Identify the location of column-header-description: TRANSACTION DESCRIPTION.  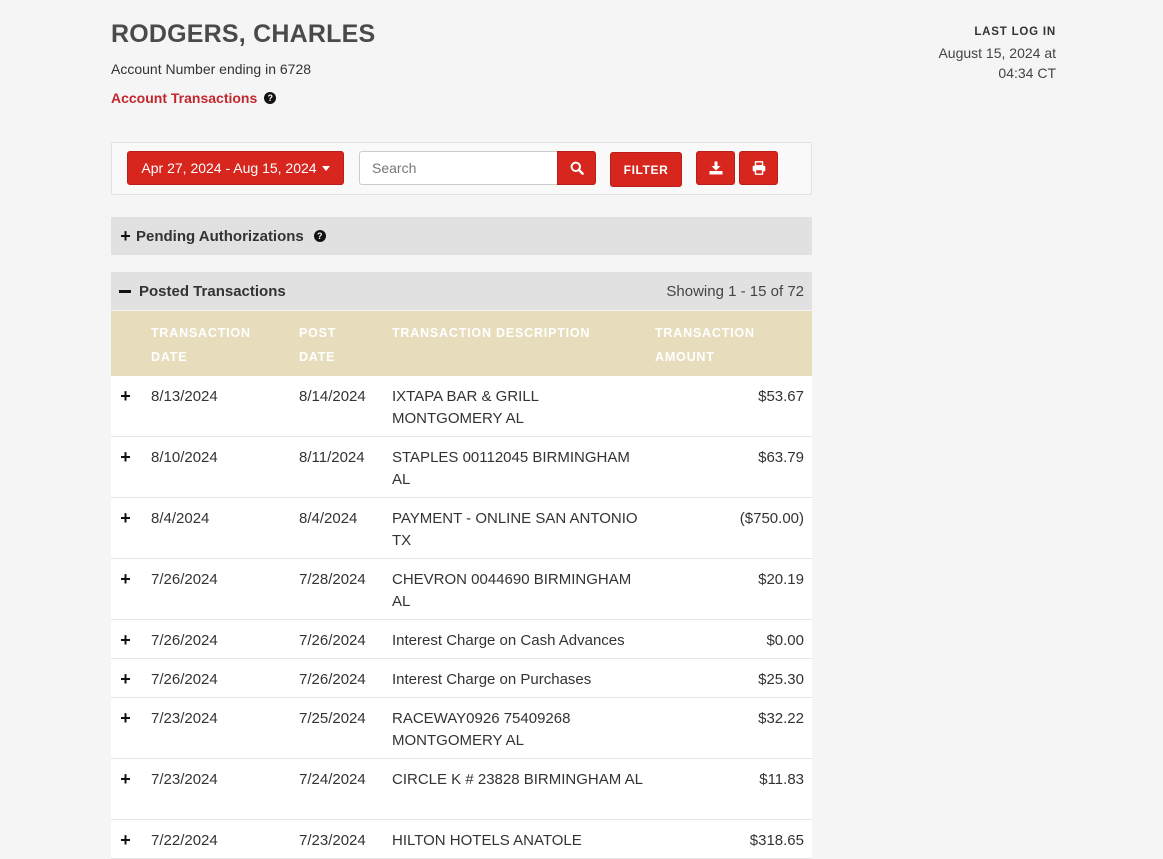
(512, 333).